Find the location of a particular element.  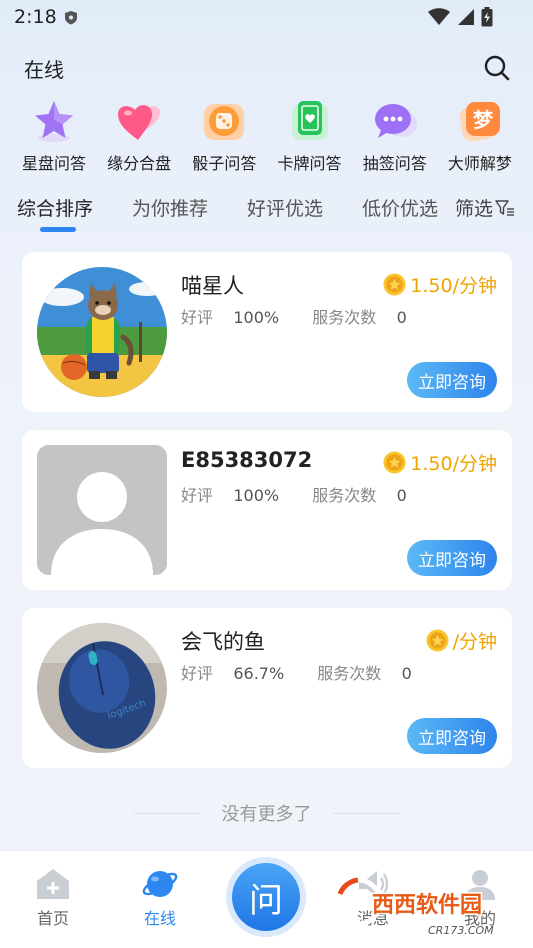

chat-bubble-icon is located at coordinates (395, 121).